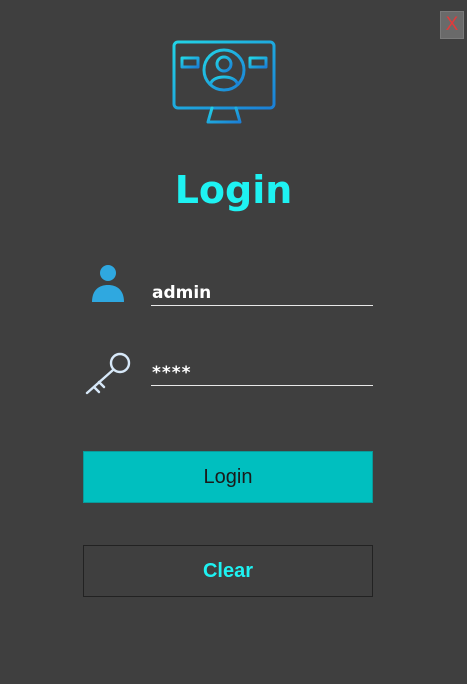 The width and height of the screenshot is (467, 684). What do you see at coordinates (262, 373) in the screenshot?
I see `password-input` at bounding box center [262, 373].